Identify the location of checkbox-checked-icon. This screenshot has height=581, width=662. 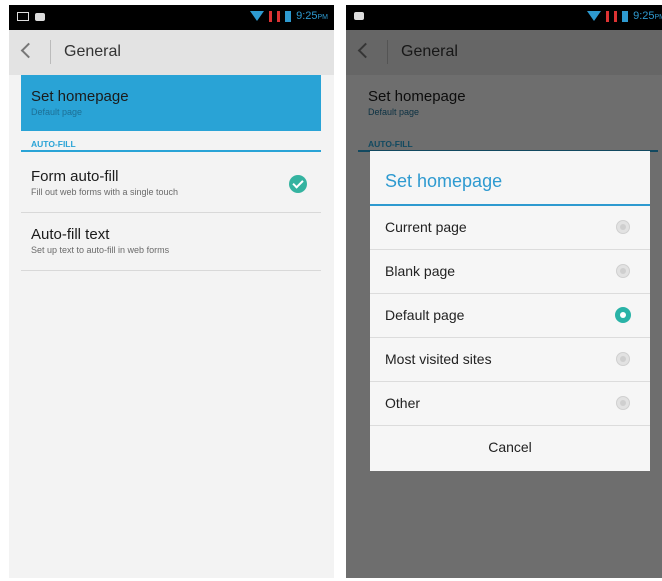
(298, 184).